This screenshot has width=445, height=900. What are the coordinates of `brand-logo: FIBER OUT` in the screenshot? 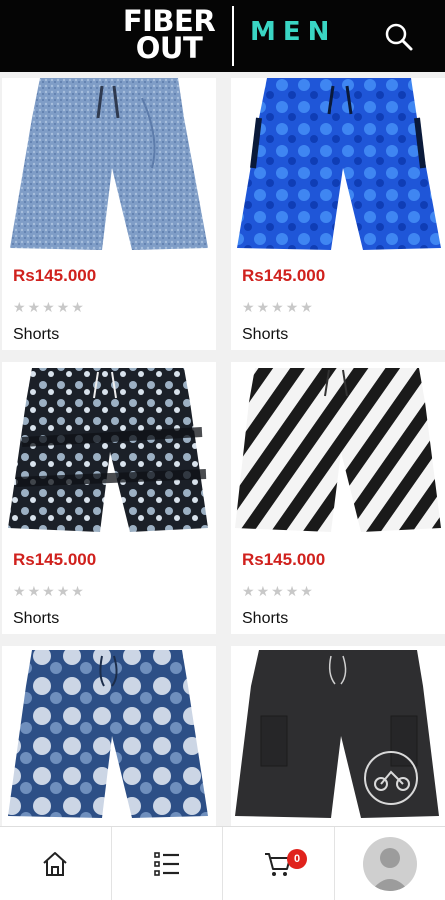 It's located at (169, 36).